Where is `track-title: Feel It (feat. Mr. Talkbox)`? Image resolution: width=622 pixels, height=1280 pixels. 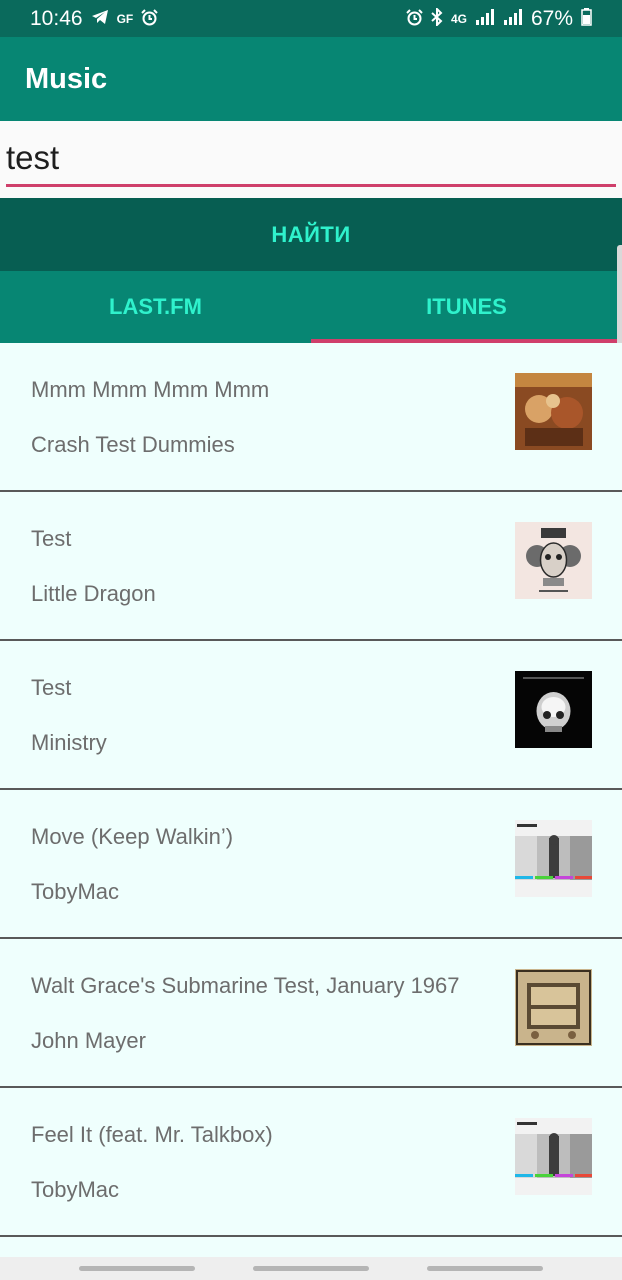
track-title: Feel It (feat. Mr. Talkbox) is located at coordinates (152, 1134).